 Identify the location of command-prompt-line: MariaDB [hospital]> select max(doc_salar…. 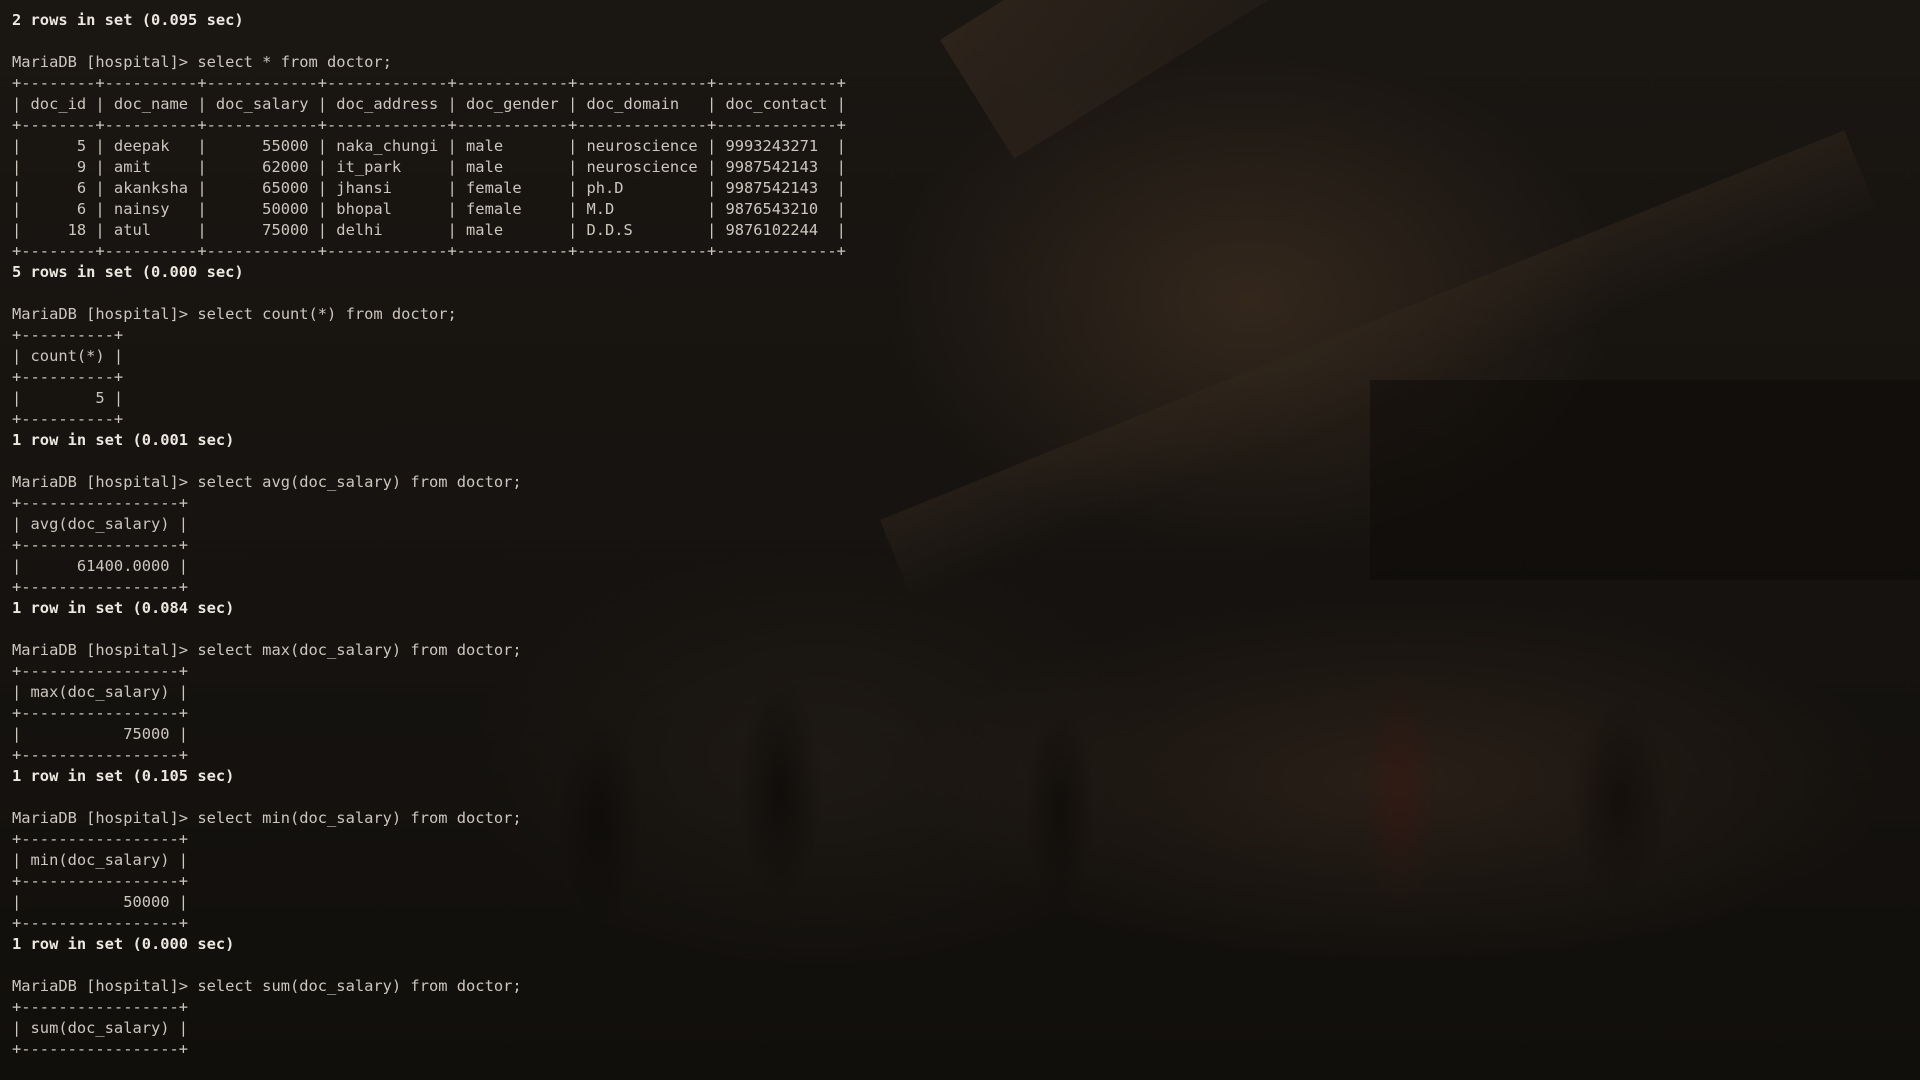
(267, 650).